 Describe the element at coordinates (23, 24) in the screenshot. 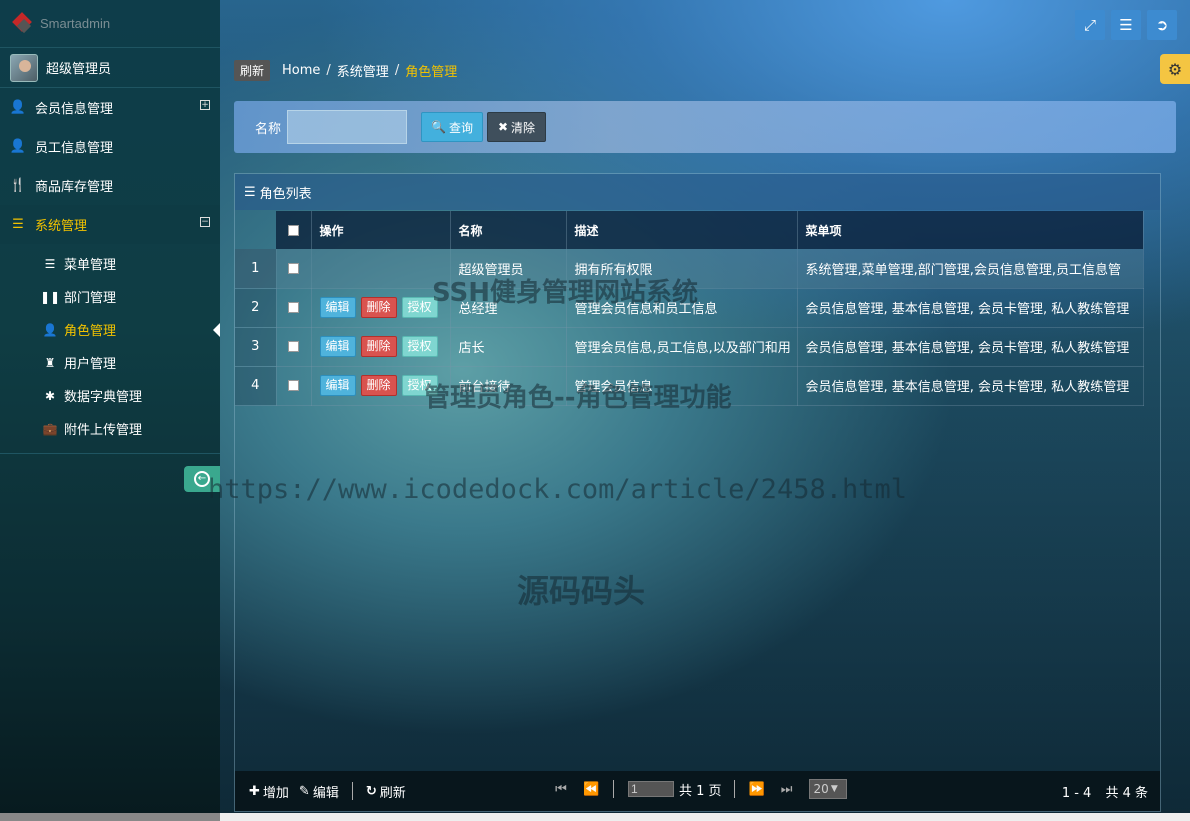

I see `logo-icon` at that location.